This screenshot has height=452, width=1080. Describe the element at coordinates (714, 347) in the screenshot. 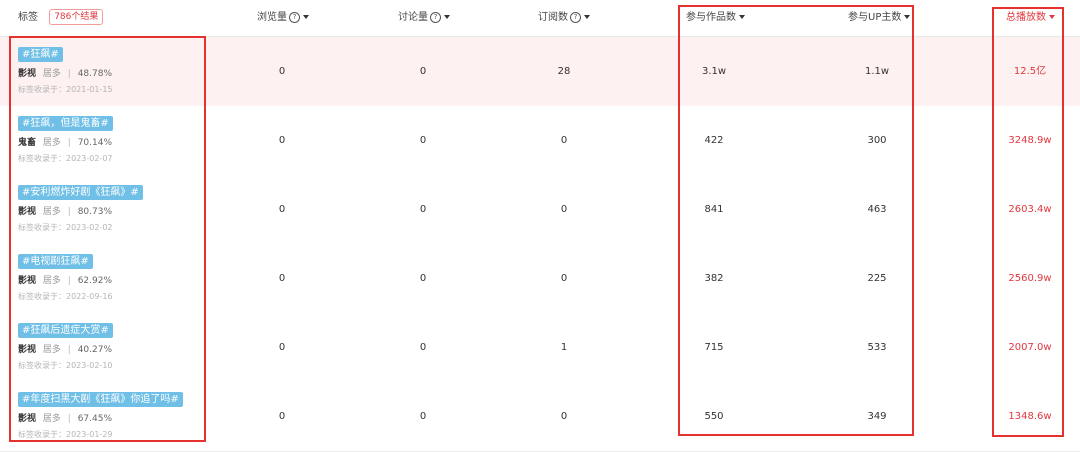

I see `works-value: 715` at that location.